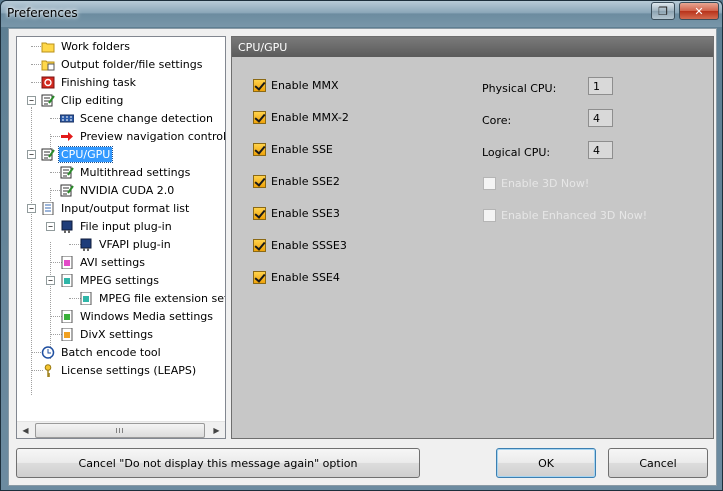 Image resolution: width=723 pixels, height=491 pixels. I want to click on checkbox-enable-mmx: Enable MMX, so click(295, 85).